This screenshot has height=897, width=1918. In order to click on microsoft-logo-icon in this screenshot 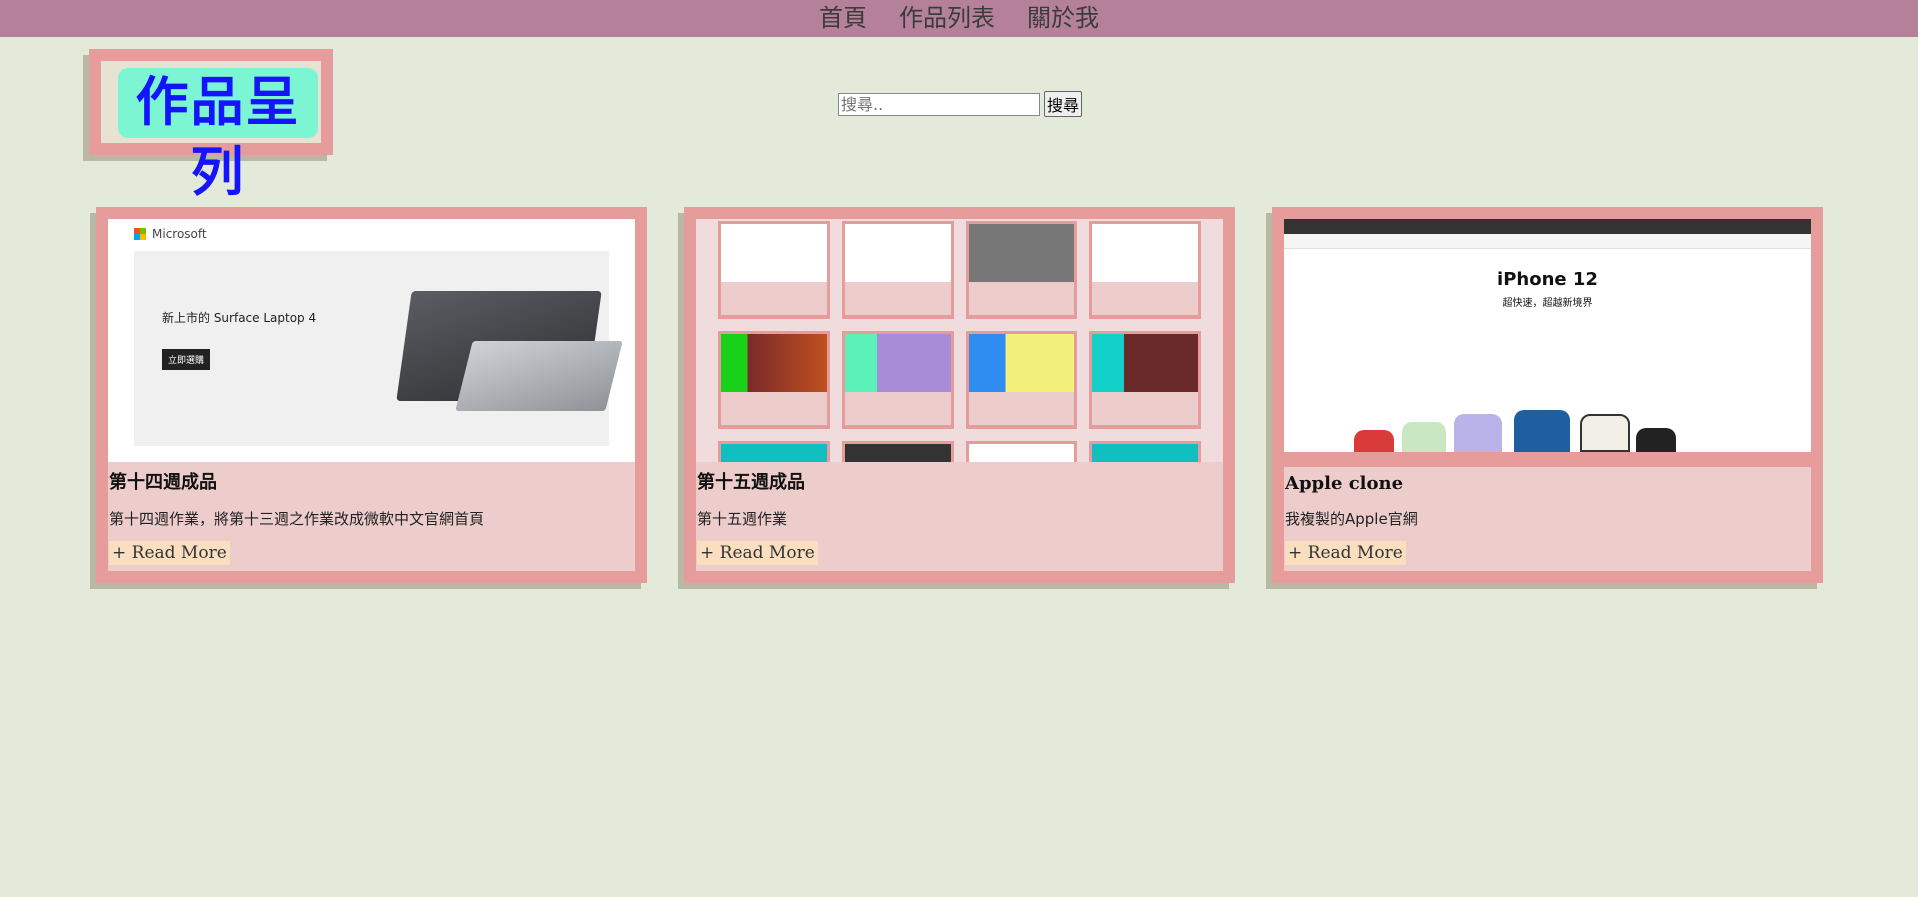, I will do `click(140, 234)`.